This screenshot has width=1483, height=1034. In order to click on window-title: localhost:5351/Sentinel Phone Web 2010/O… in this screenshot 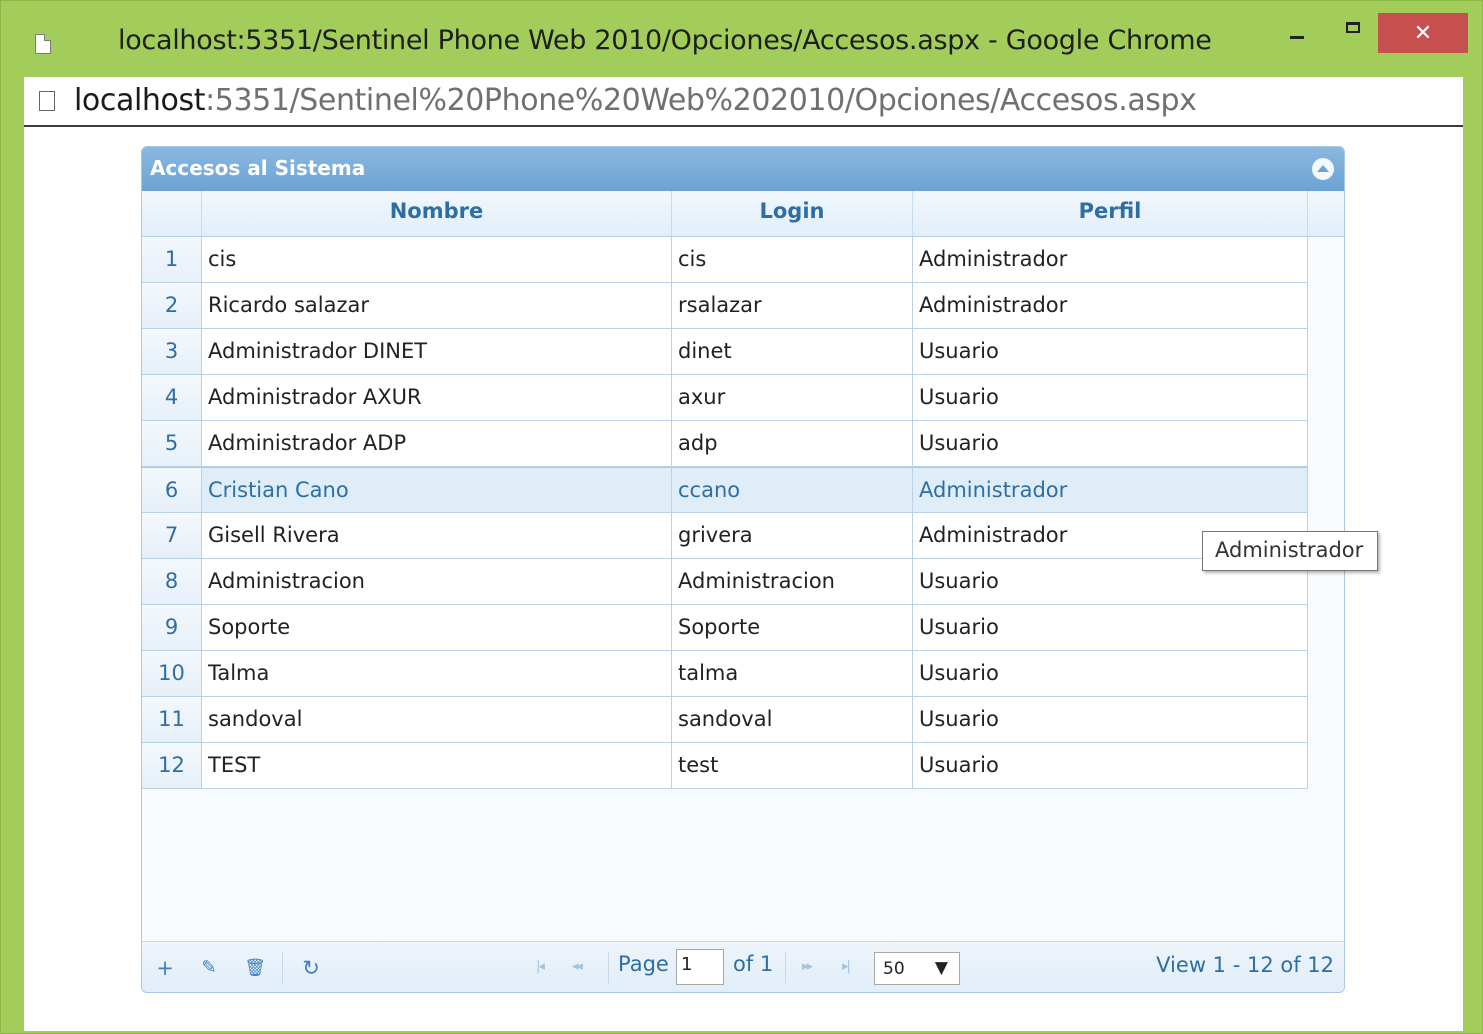, I will do `click(665, 40)`.